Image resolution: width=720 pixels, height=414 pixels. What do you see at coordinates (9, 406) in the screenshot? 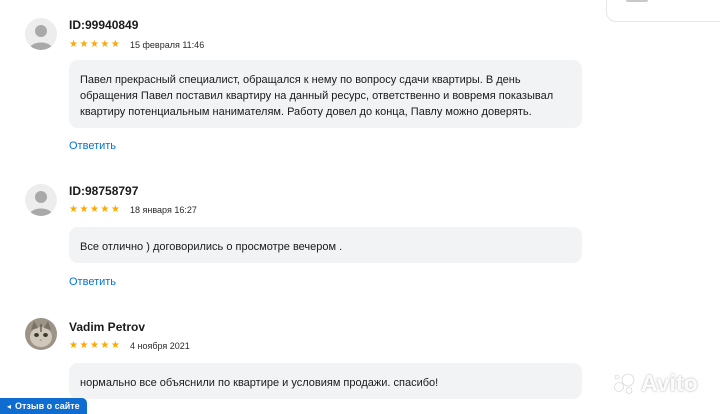
I see `feedback-chevron-icon: ◂` at bounding box center [9, 406].